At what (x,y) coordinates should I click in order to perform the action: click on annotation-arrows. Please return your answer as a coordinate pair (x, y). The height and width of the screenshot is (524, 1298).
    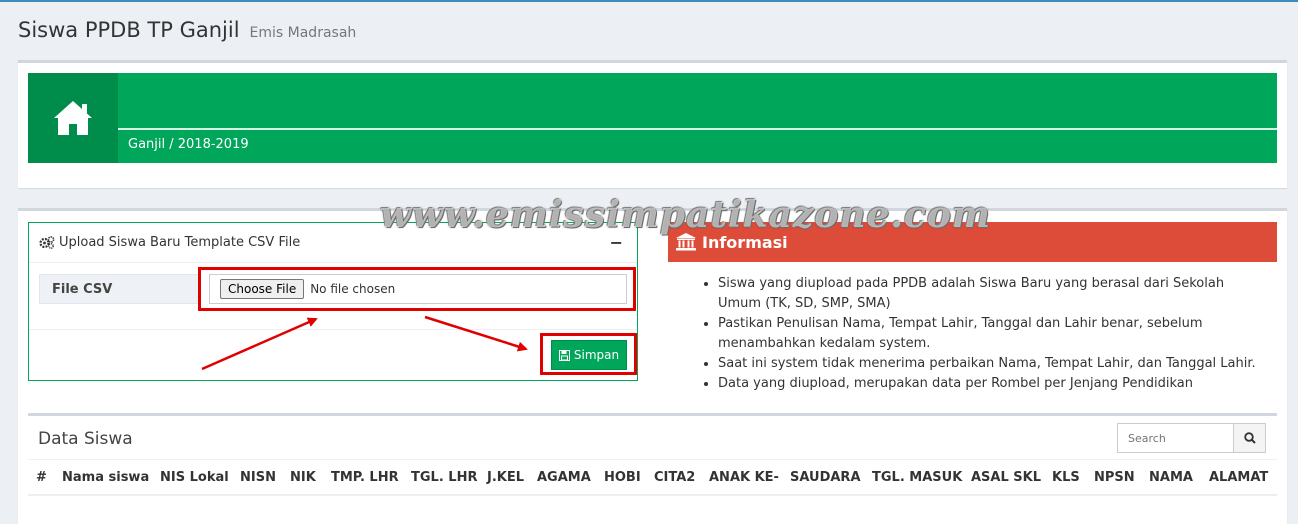
    Looking at the image, I should click on (364, 343).